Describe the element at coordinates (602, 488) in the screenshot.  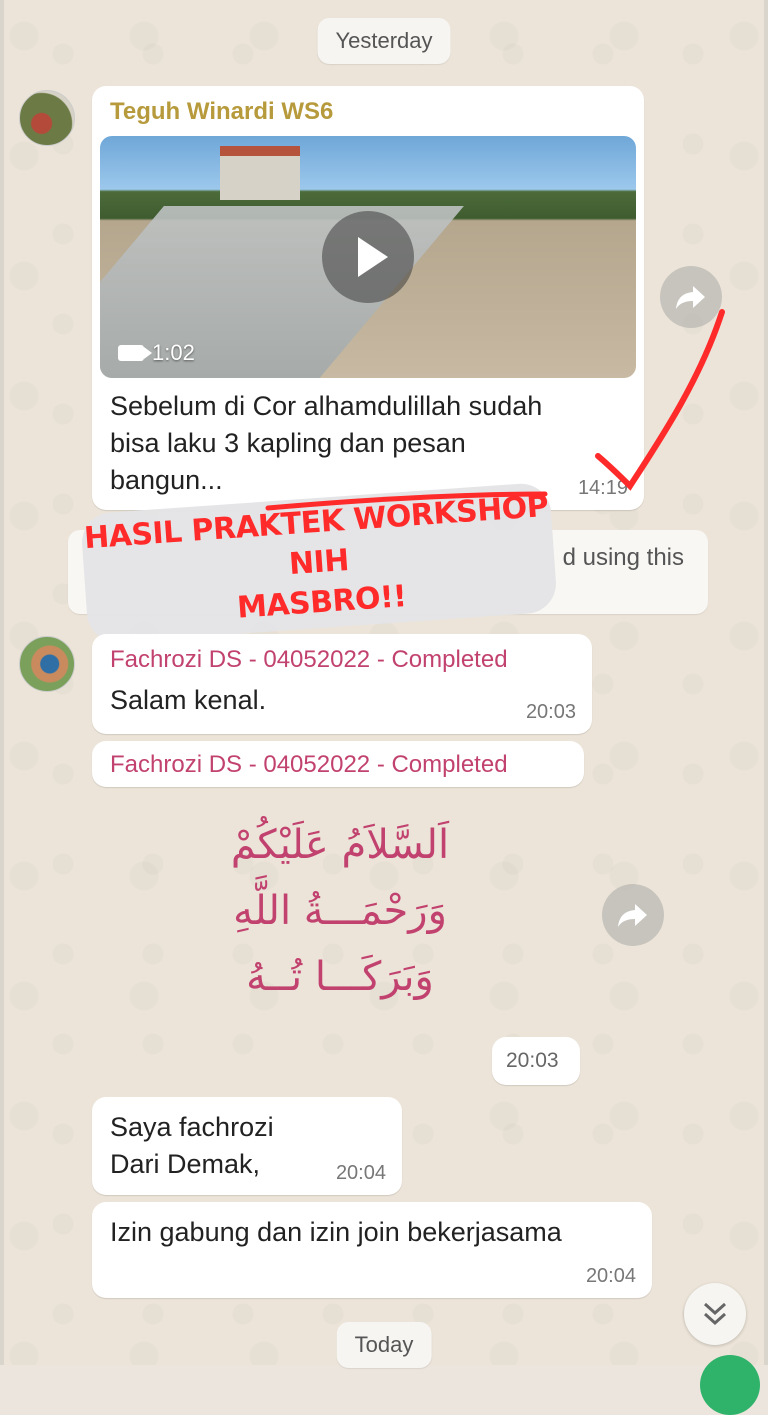
I see `message-time-teguh: 14:19` at that location.